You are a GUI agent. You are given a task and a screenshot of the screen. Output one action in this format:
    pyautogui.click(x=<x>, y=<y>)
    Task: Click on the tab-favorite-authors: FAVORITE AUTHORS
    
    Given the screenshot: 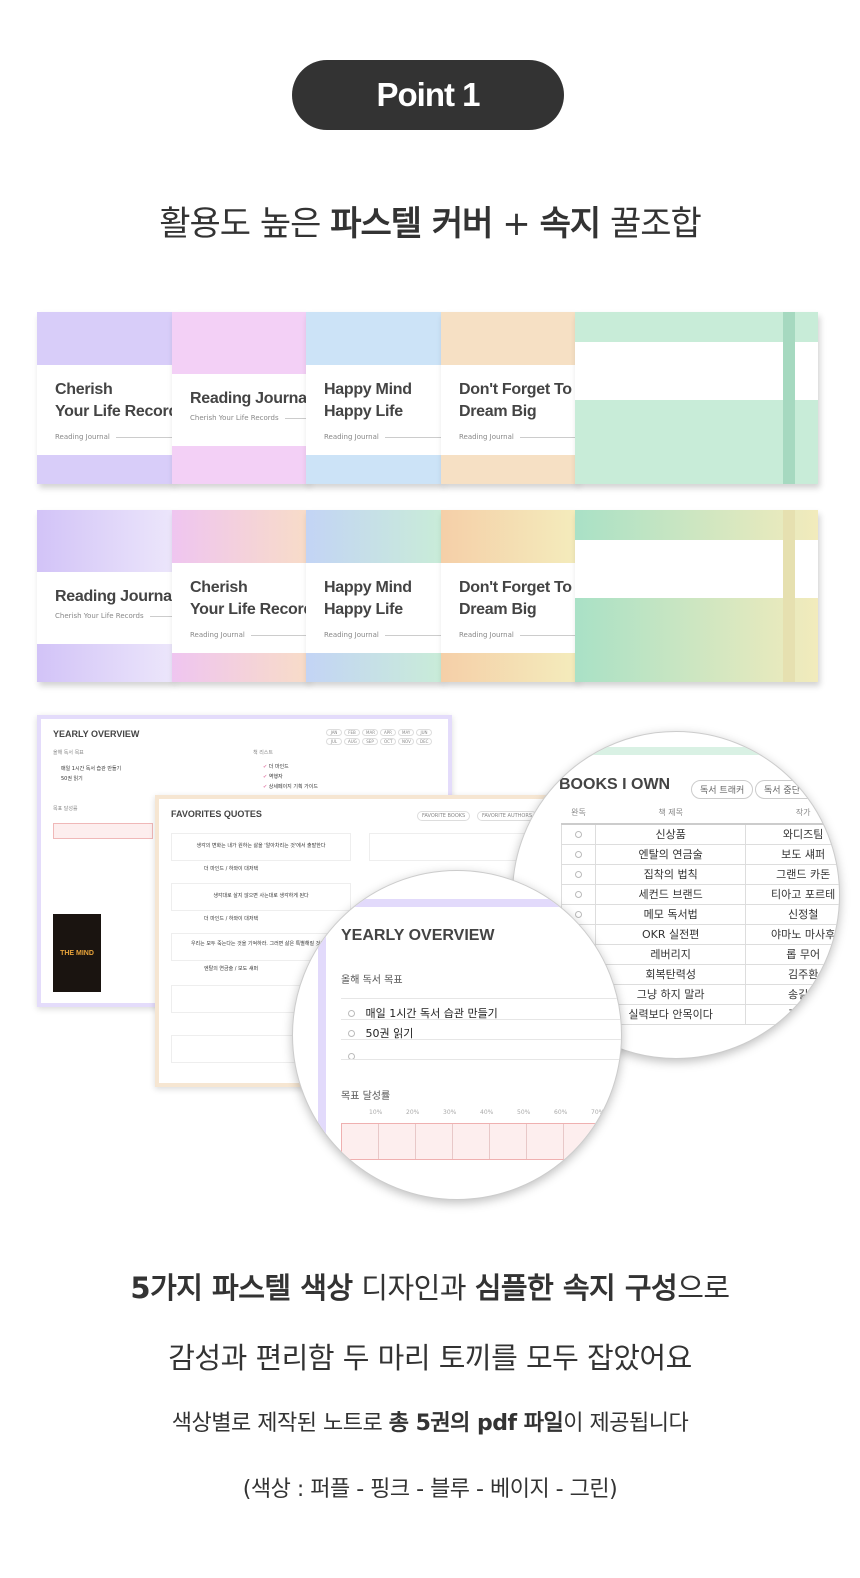 What is the action you would take?
    pyautogui.click(x=507, y=816)
    